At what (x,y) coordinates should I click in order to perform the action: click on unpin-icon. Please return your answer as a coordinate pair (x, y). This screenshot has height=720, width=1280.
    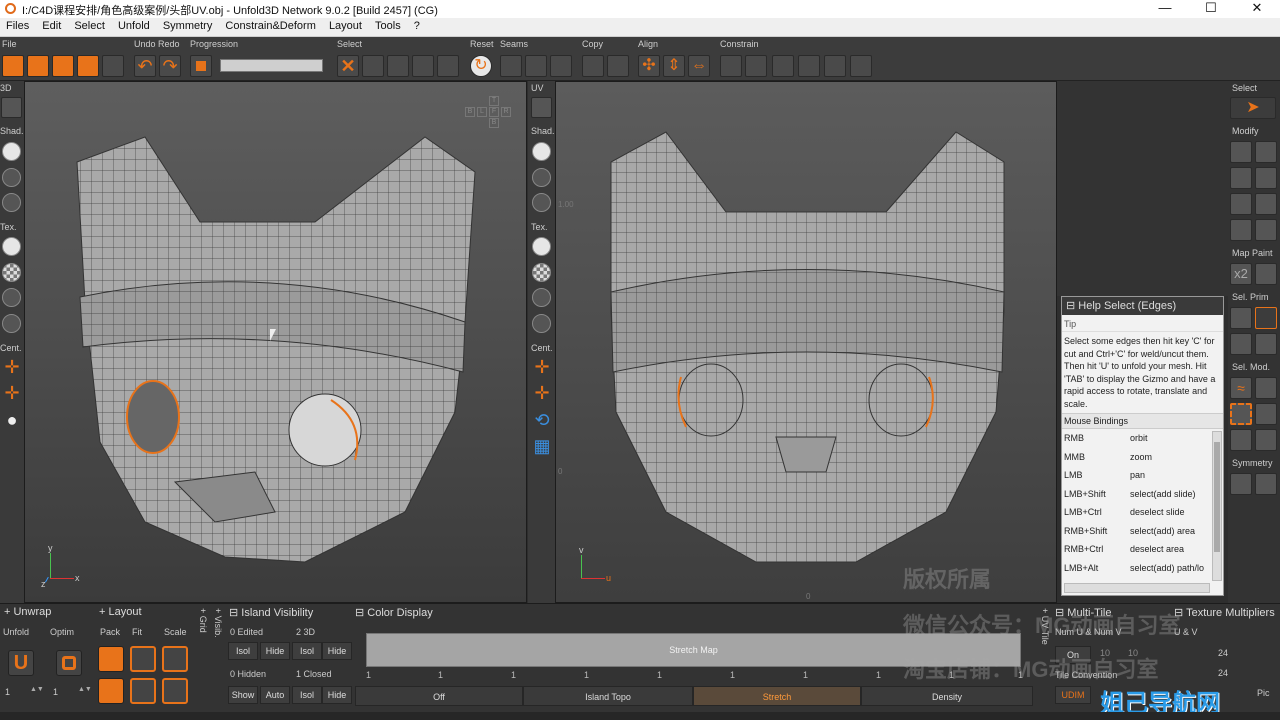
    Looking at the image, I should click on (756, 66).